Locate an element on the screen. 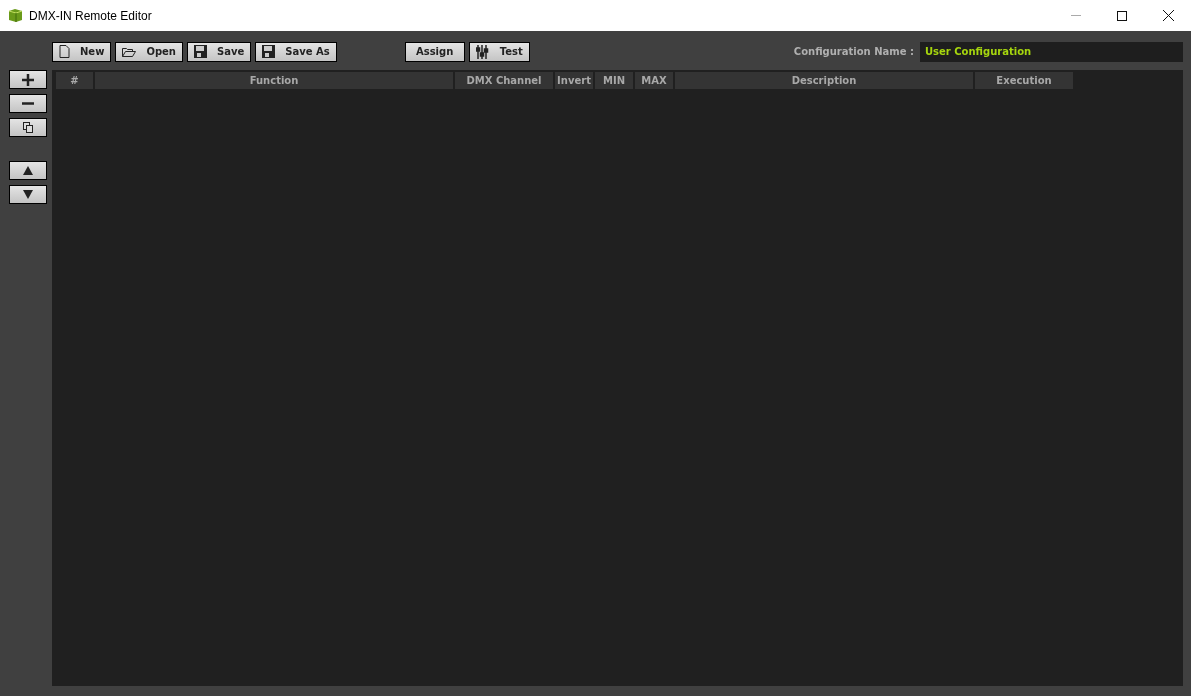  maximize-icon is located at coordinates (1122, 15).